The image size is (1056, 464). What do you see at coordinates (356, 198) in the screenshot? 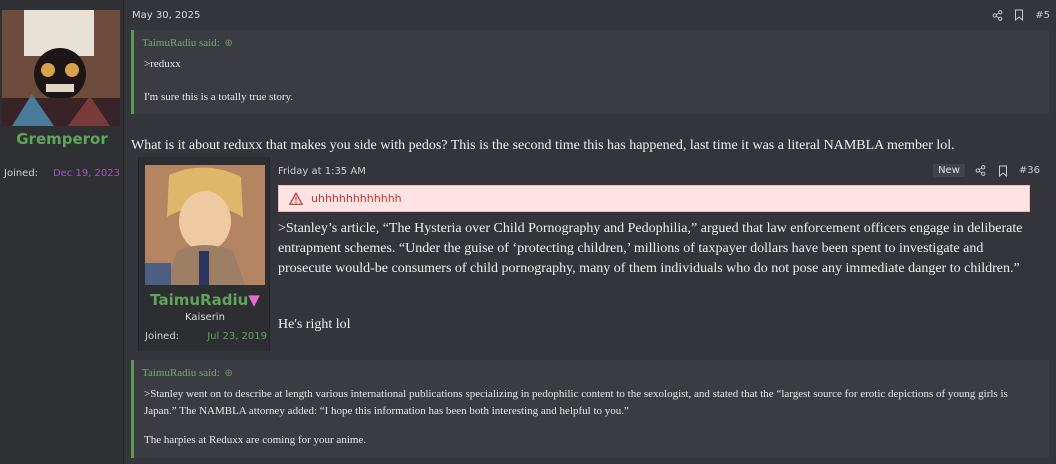
I see `warning-text: uhhhhhhhhhhhh` at bounding box center [356, 198].